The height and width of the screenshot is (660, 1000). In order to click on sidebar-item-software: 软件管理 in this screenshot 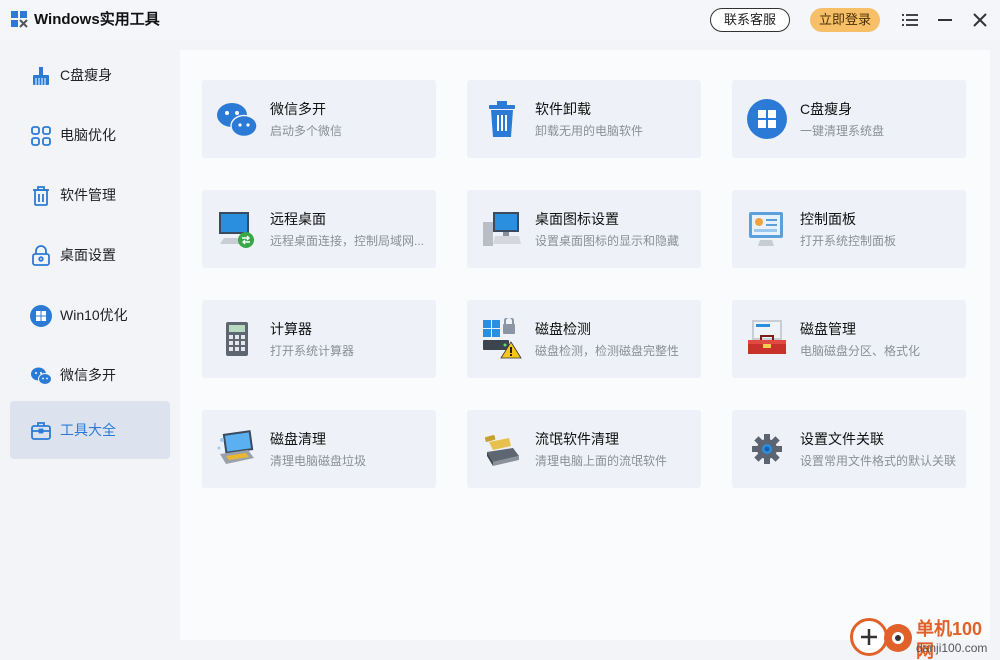, I will do `click(90, 195)`.